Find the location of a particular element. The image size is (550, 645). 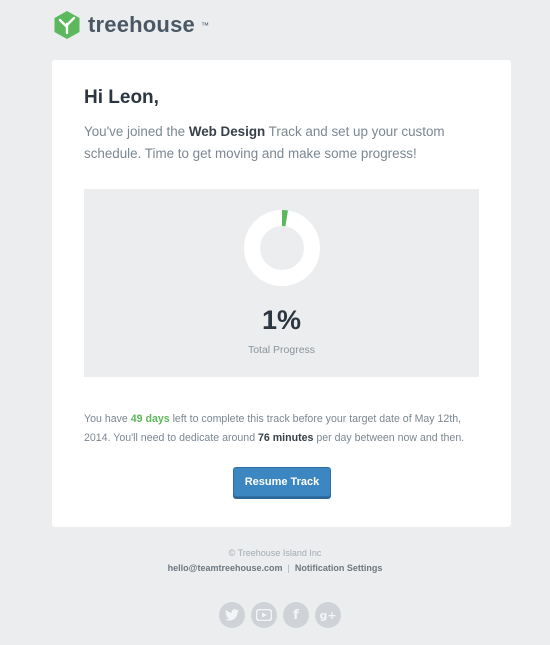

email-link: hello@teamtreehouse.com is located at coordinates (225, 568).